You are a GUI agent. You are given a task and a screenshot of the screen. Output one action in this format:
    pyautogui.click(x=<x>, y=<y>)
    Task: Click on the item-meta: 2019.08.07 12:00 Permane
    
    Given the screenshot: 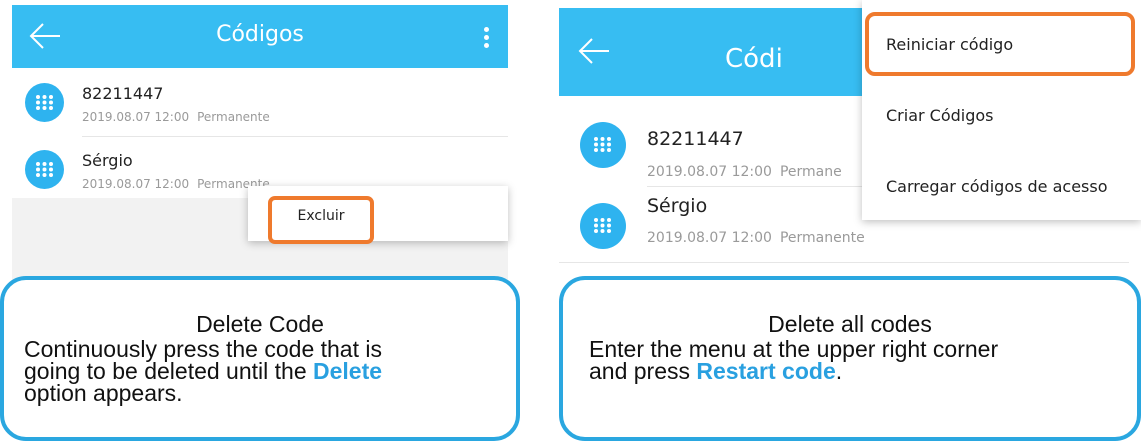 What is the action you would take?
    pyautogui.click(x=744, y=172)
    